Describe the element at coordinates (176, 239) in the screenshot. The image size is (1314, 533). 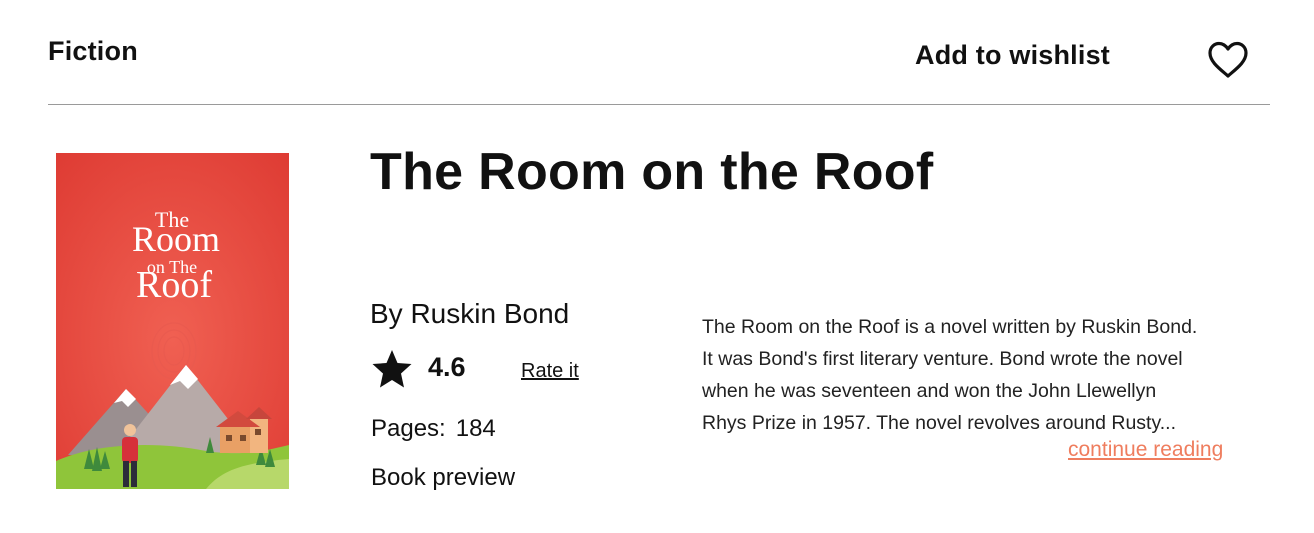
I see `cover-title-line2: Room` at that location.